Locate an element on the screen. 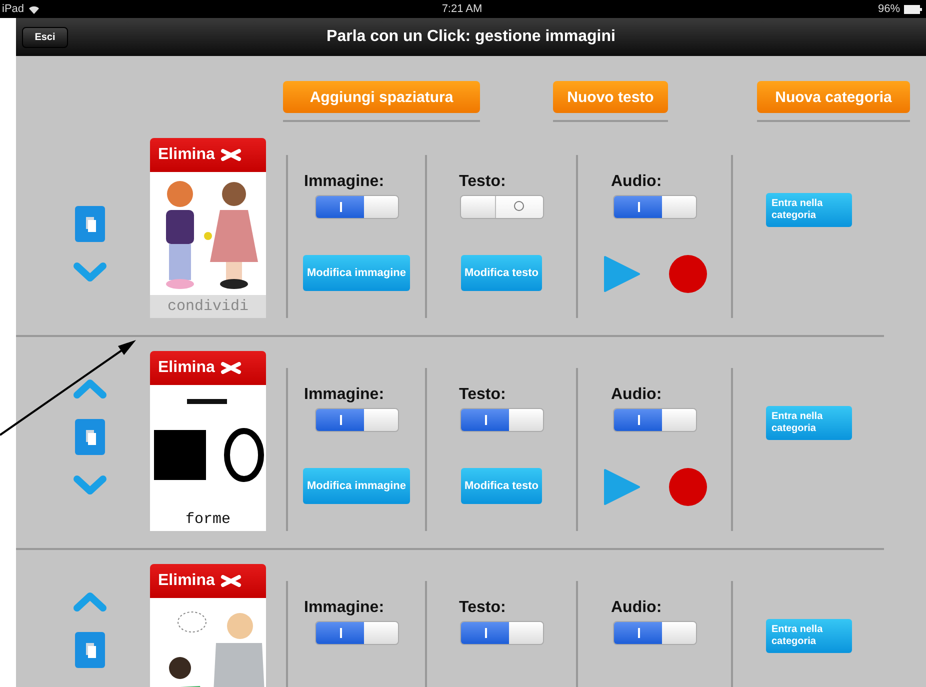 The width and height of the screenshot is (926, 687). status-time: 7:21 AM is located at coordinates (462, 9).